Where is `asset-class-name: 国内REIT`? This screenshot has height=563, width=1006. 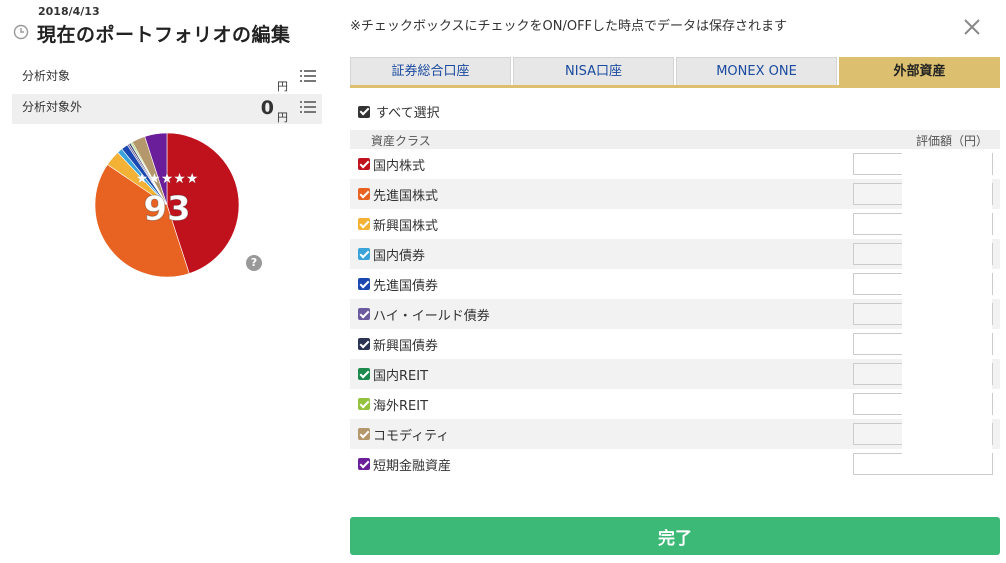
asset-class-name: 国内REIT is located at coordinates (401, 376).